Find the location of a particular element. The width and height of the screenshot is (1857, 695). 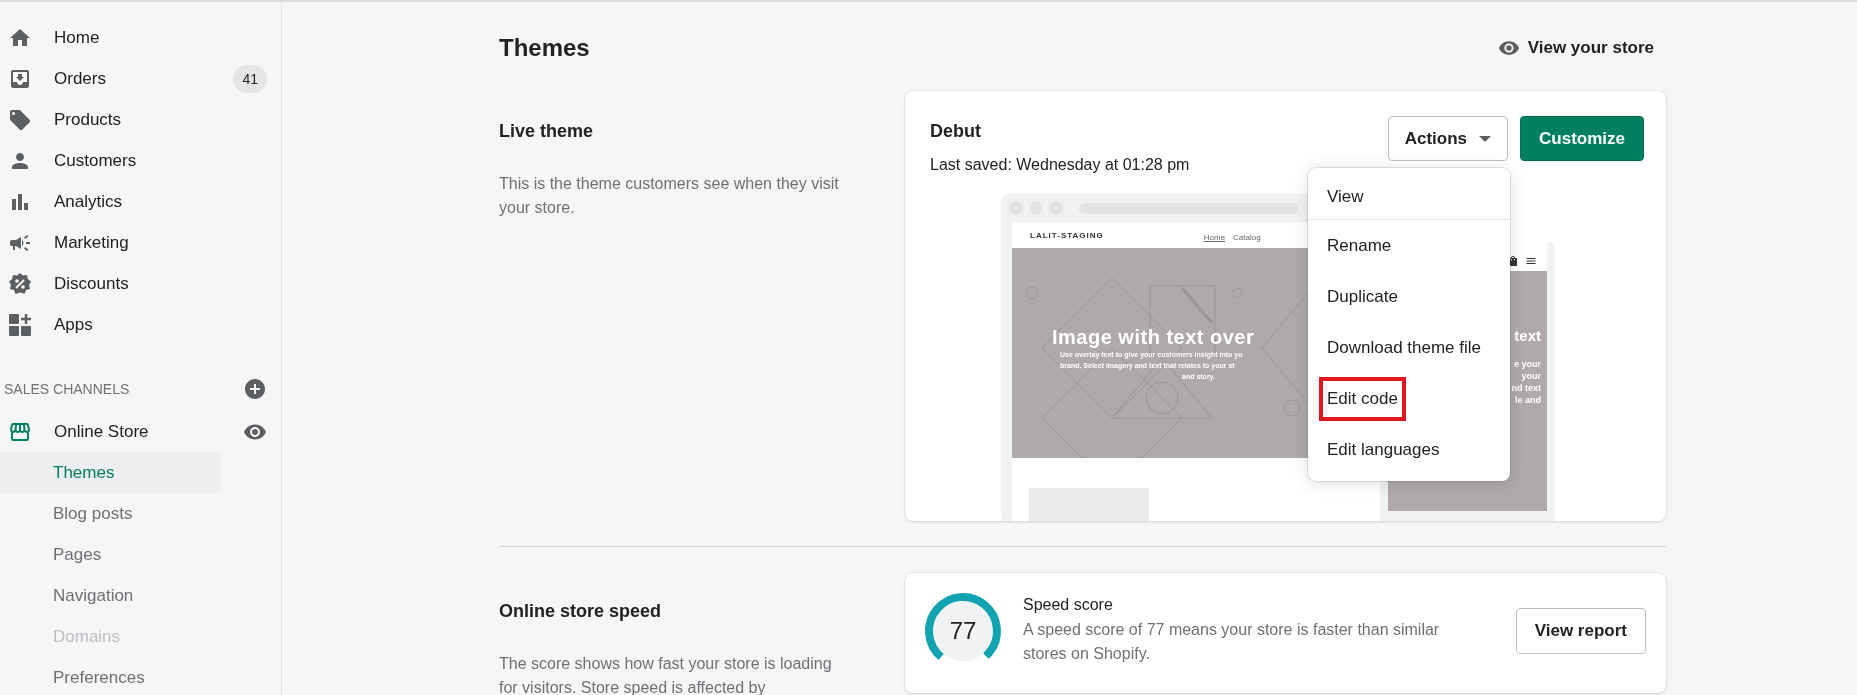

sidebar-subitem: Preferences is located at coordinates (110, 676).